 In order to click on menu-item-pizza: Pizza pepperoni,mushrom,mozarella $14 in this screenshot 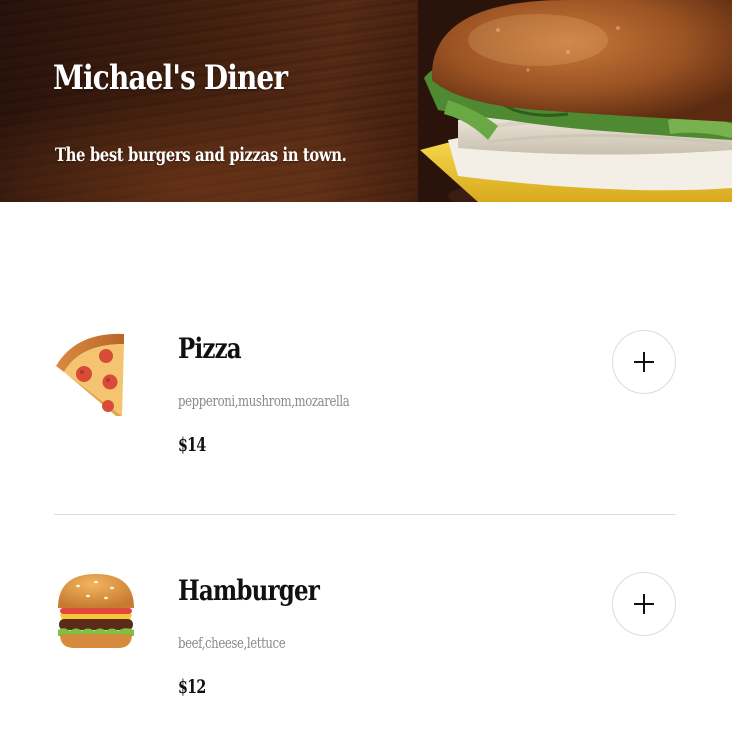, I will do `click(365, 392)`.